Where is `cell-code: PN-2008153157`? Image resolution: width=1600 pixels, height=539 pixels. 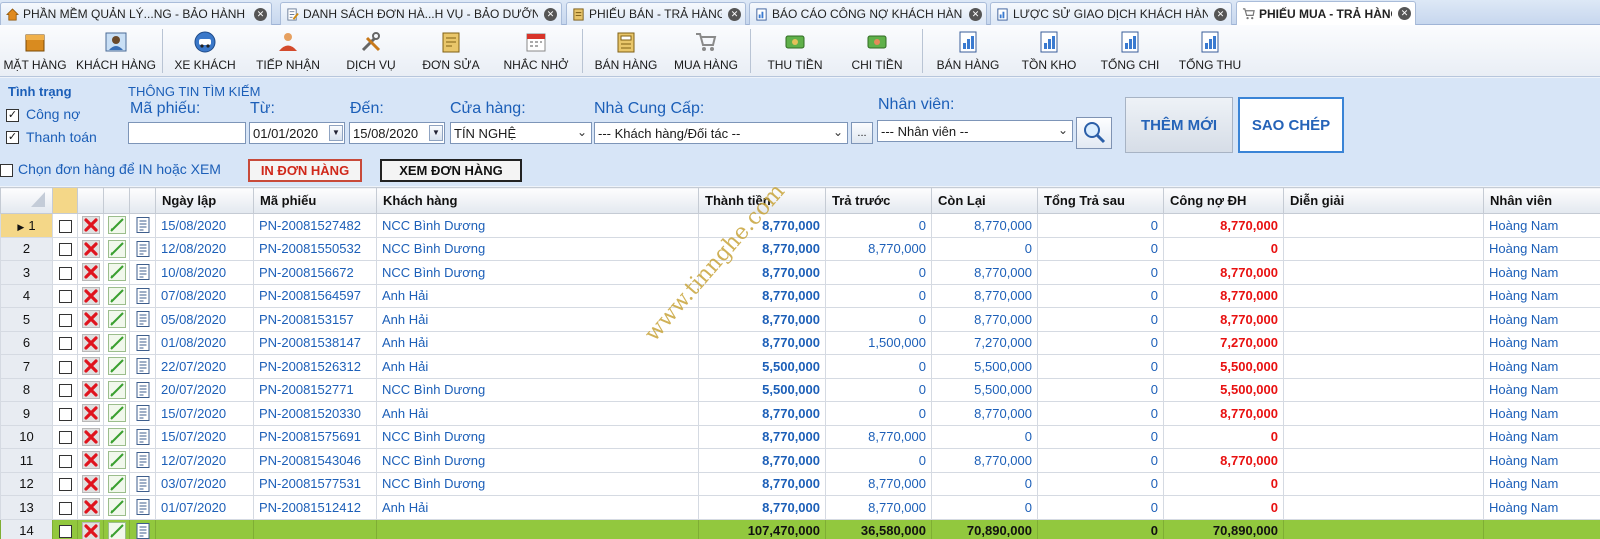
cell-code: PN-2008153157 is located at coordinates (315, 319).